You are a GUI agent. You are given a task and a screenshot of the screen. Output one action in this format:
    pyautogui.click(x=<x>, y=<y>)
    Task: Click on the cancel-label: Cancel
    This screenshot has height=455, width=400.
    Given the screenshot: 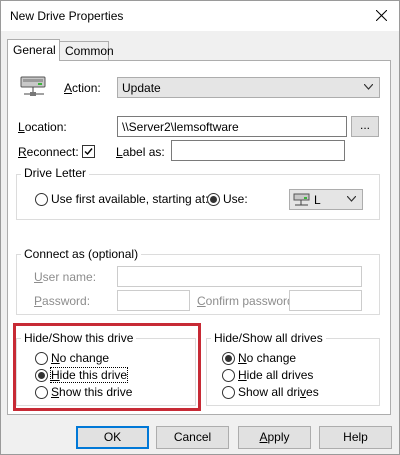 What is the action you would take?
    pyautogui.click(x=192, y=437)
    